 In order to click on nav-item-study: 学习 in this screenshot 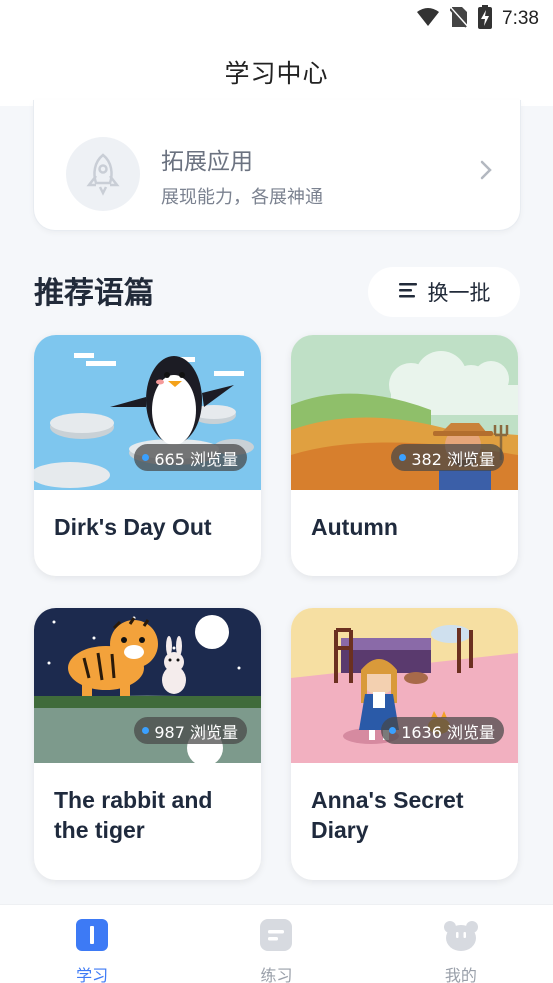, I will do `click(92, 944)`.